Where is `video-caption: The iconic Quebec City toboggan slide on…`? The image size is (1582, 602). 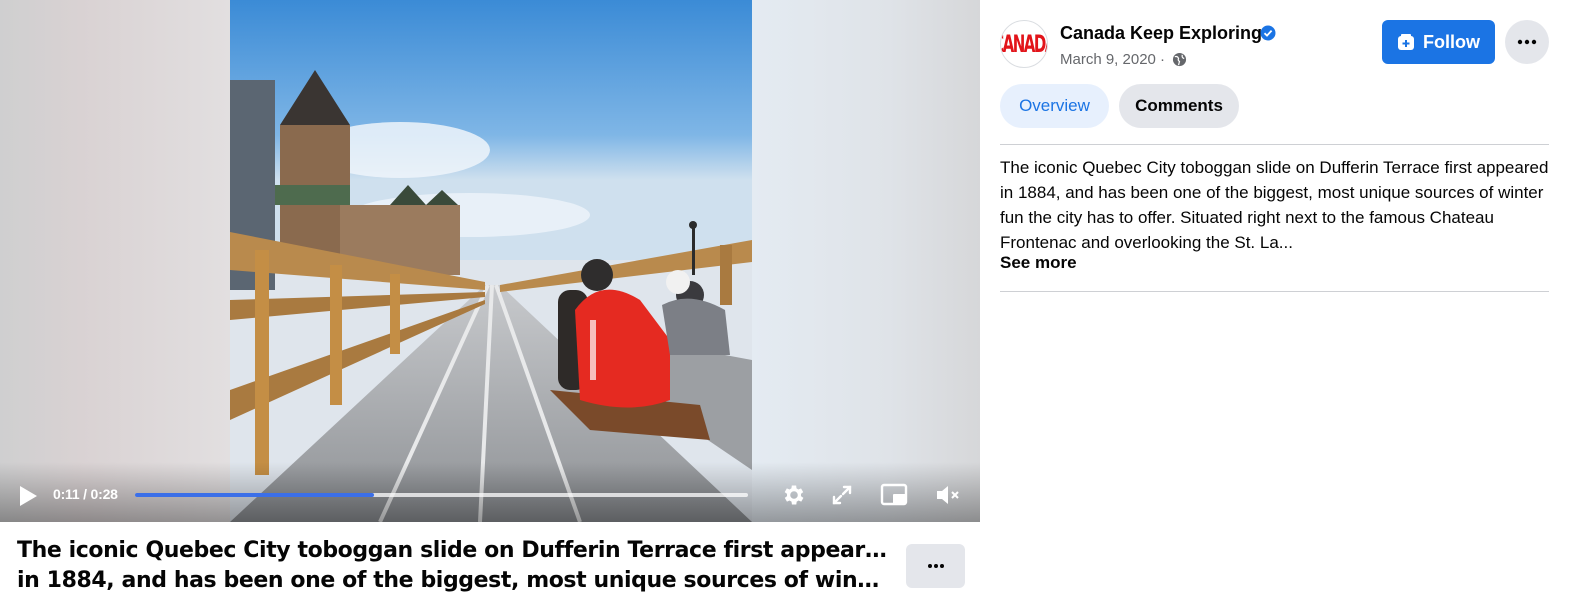
video-caption: The iconic Quebec City toboggan slide on… is located at coordinates (452, 566).